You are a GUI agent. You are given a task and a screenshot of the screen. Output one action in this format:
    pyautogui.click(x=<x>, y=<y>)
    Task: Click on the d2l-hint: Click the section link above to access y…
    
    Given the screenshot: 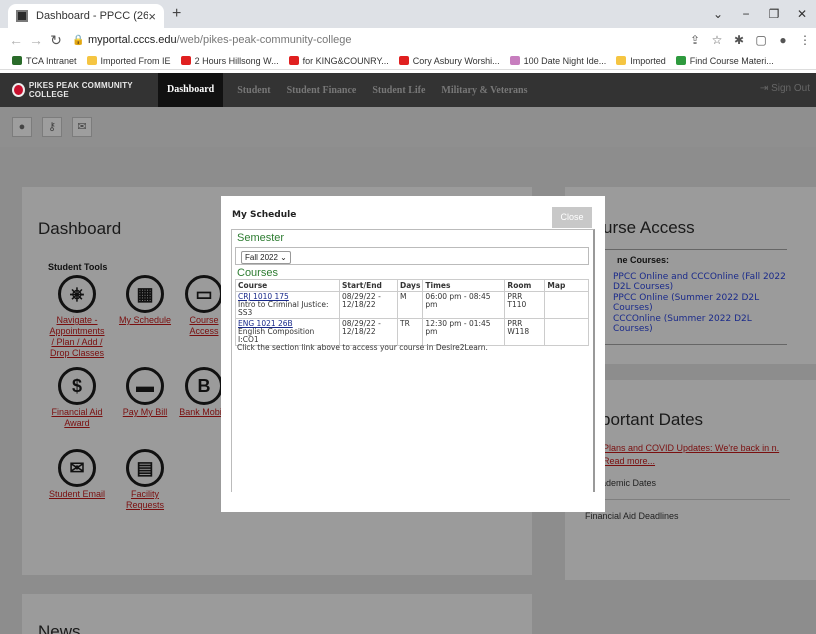 What is the action you would take?
    pyautogui.click(x=362, y=347)
    